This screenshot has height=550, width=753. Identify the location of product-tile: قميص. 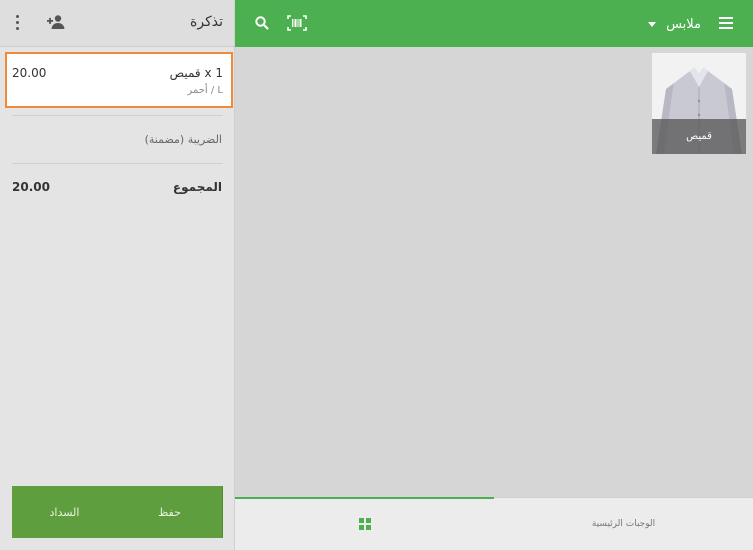
(699, 103).